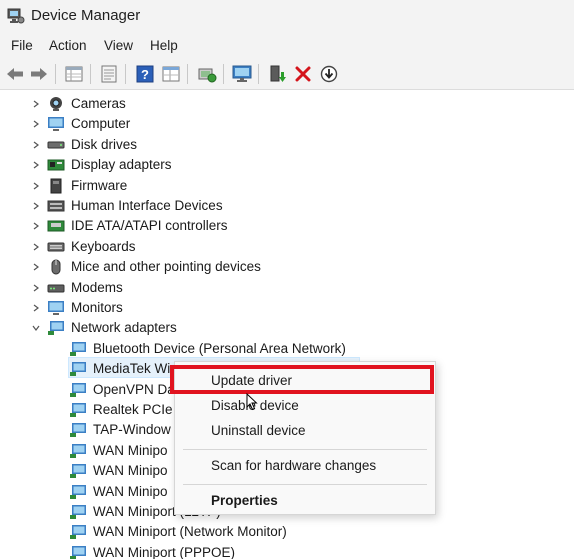 Image resolution: width=574 pixels, height=559 pixels. Describe the element at coordinates (287, 165) in the screenshot. I see `tree-category-display-adapters: Display adapters` at that location.